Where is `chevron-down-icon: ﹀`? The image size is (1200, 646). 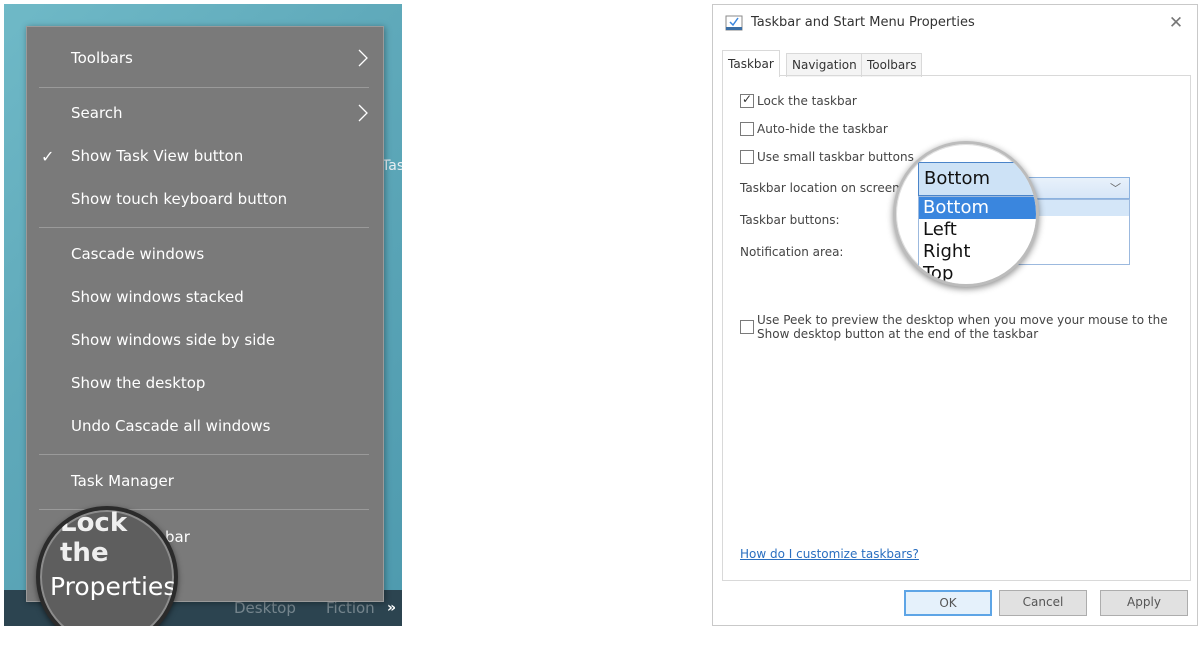
chevron-down-icon: ﹀ is located at coordinates (1115, 188).